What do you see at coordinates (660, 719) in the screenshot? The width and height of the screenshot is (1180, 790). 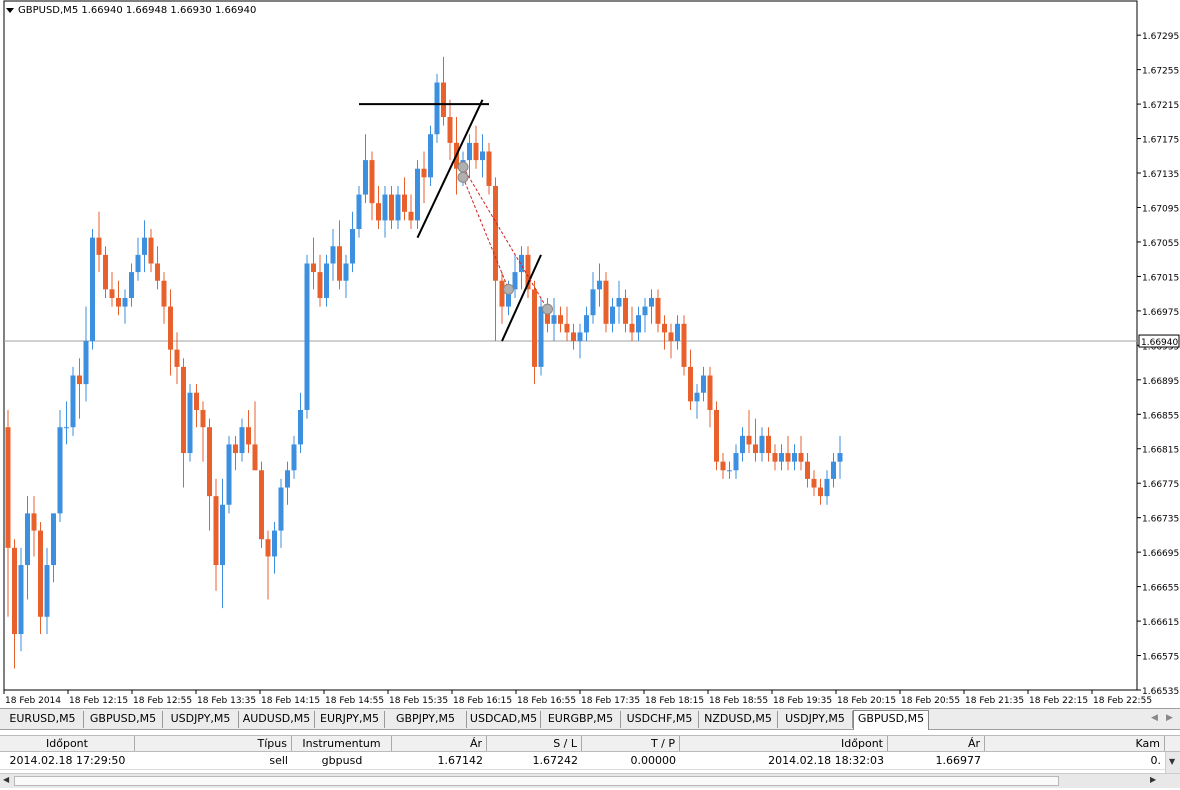 I see `tab-usdchf-m5: USDCHF,M5` at bounding box center [660, 719].